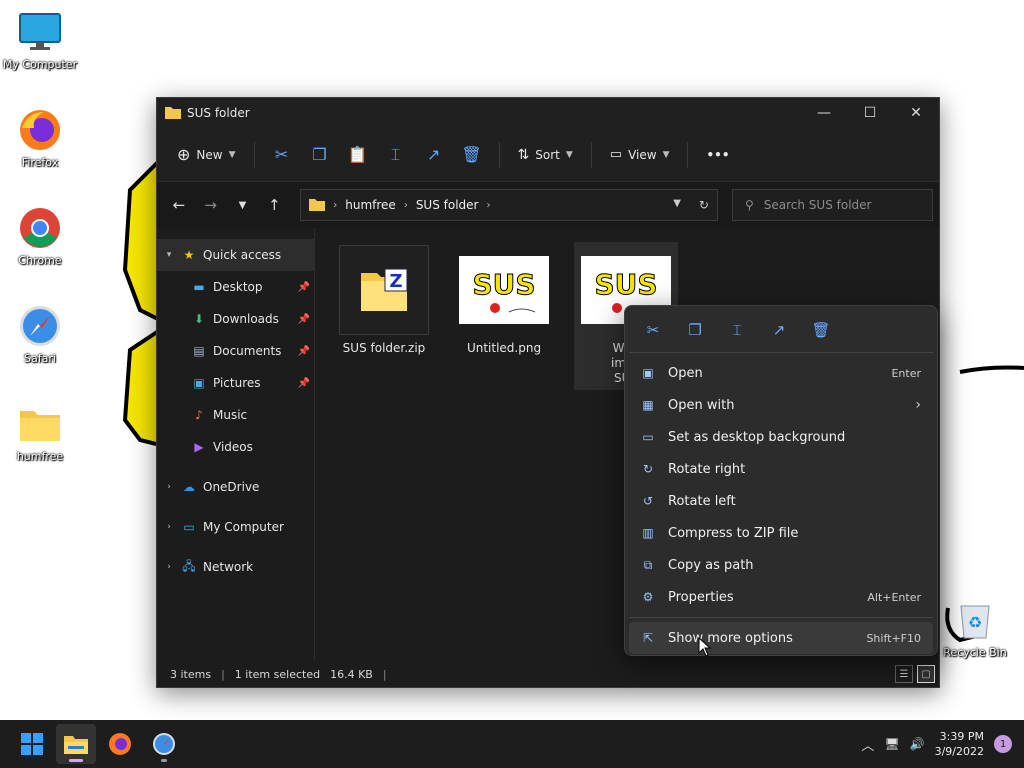  I want to click on scissors-icon: ✂, so click(281, 154).